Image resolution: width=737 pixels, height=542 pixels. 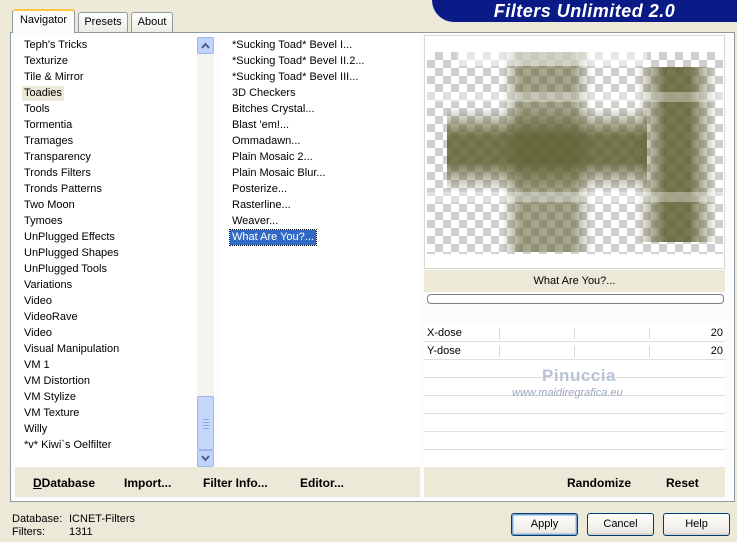 What do you see at coordinates (152, 22) in the screenshot?
I see `tab-about: About` at bounding box center [152, 22].